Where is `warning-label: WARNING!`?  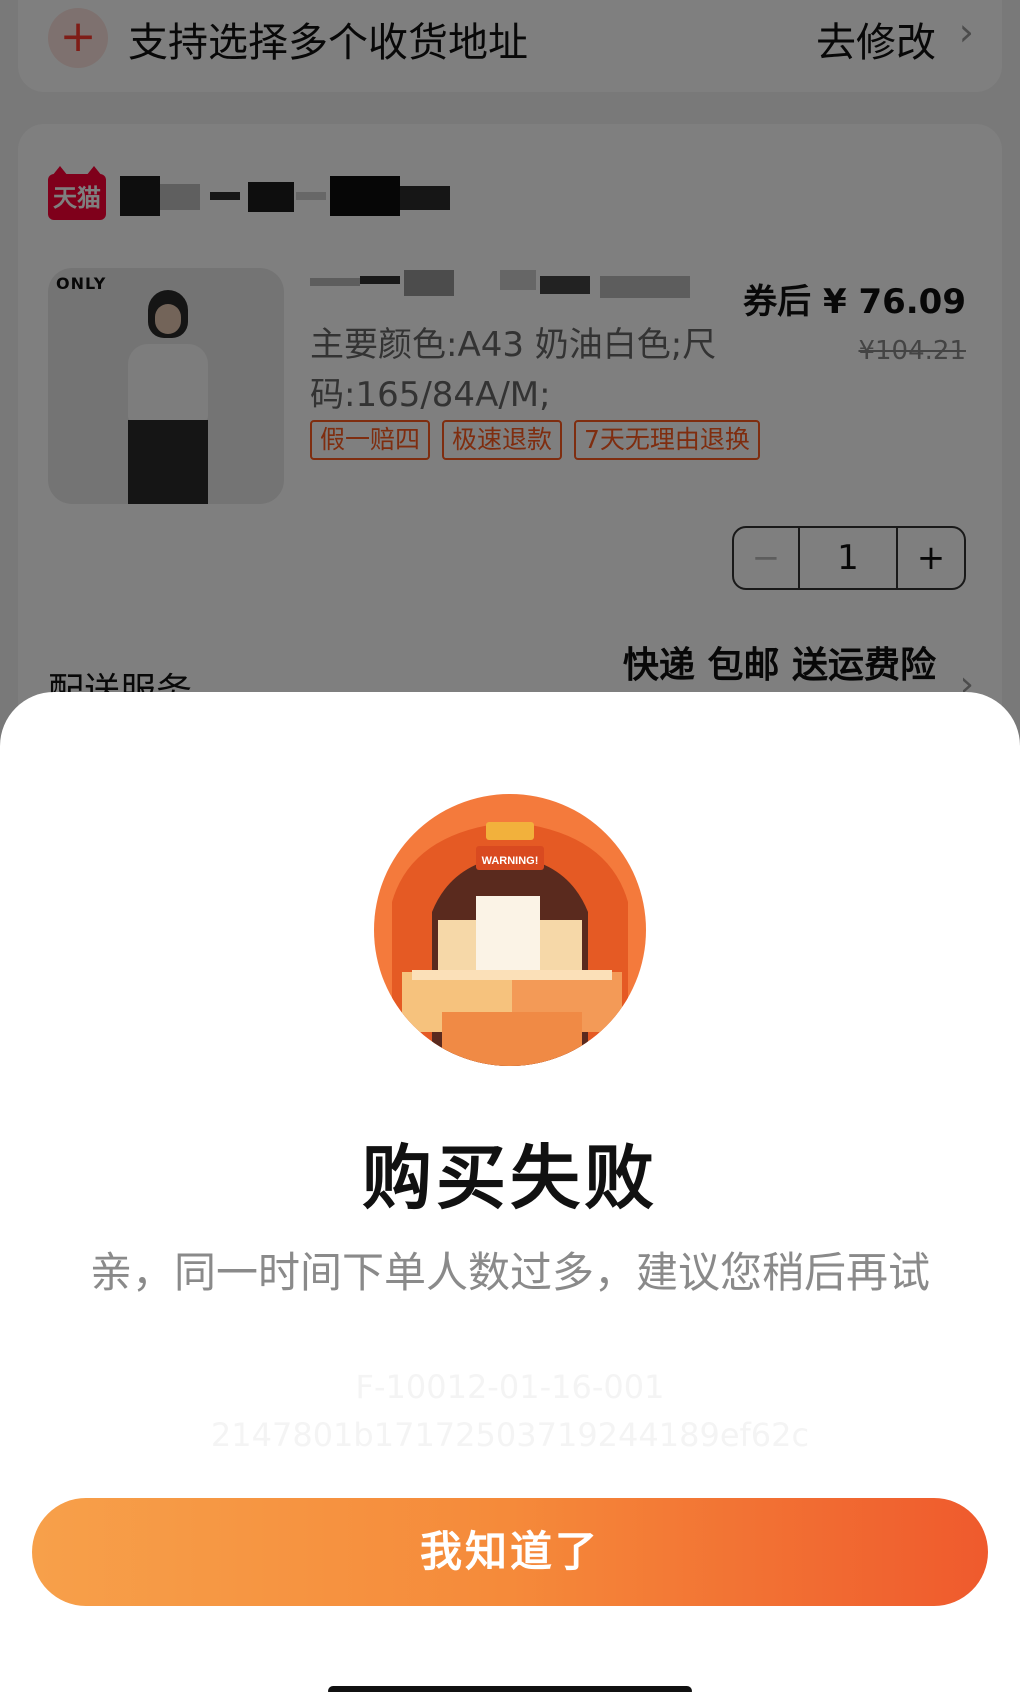 warning-label: WARNING! is located at coordinates (510, 861).